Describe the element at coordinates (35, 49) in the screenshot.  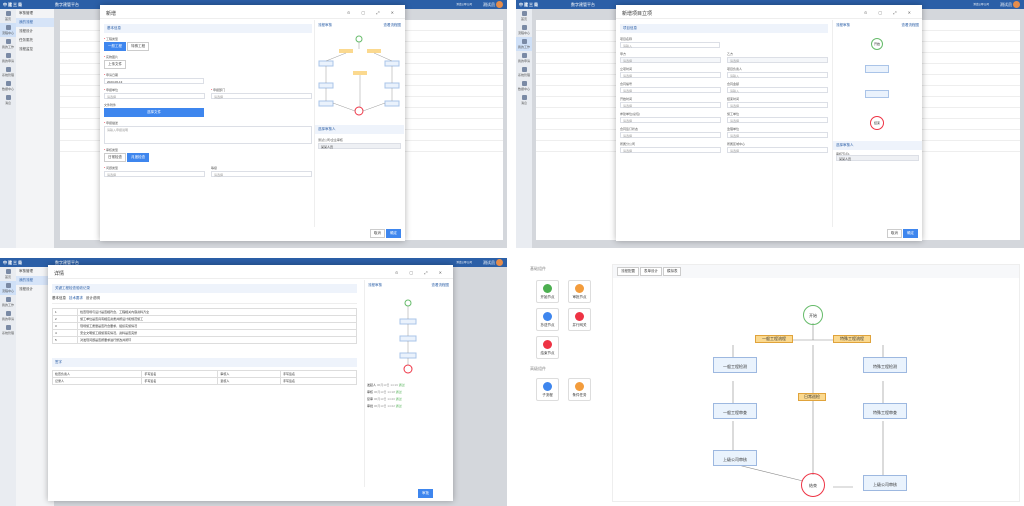
I see `submenu-item: 流程监控` at that location.